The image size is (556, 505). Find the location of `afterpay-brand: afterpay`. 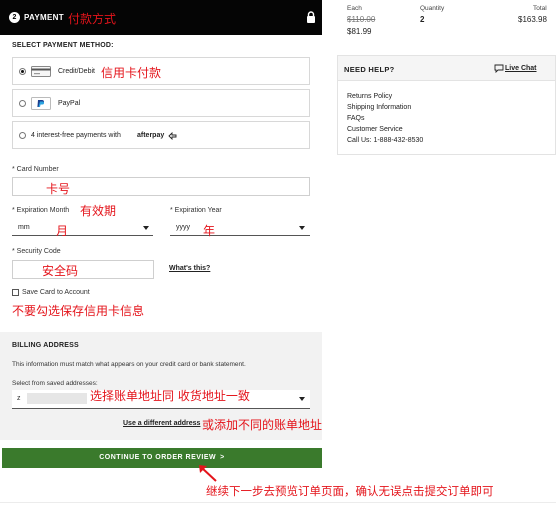

afterpay-brand: afterpay is located at coordinates (151, 135).